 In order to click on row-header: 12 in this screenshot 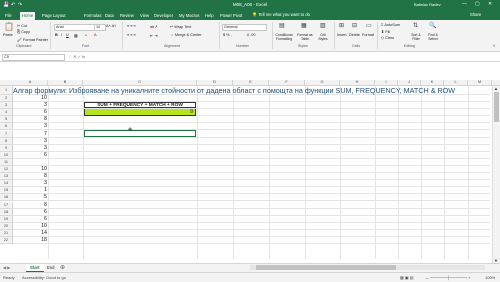, I will do `click(6, 170)`.